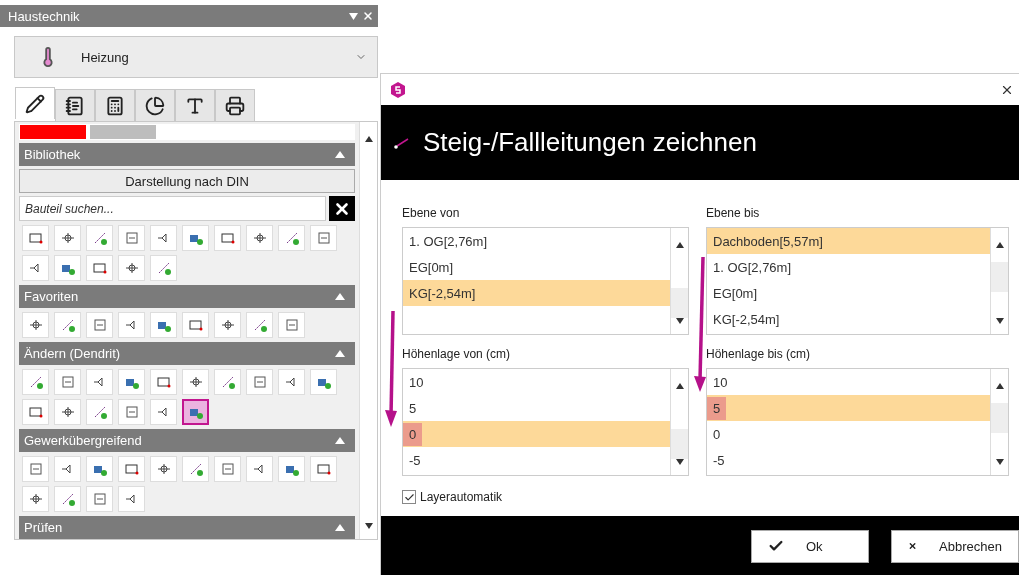 This screenshot has width=1019, height=575. I want to click on dialog-title: Steig-/Fallleitungen zeichnen, so click(590, 142).